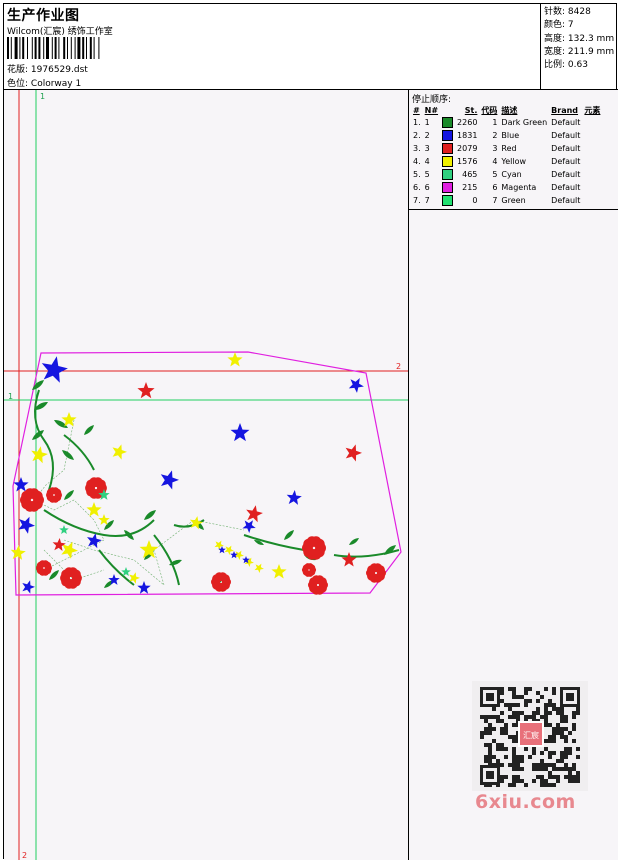 The height and width of the screenshot is (861, 620). Describe the element at coordinates (514, 161) in the screenshot. I see `row-description: Yellow` at that location.